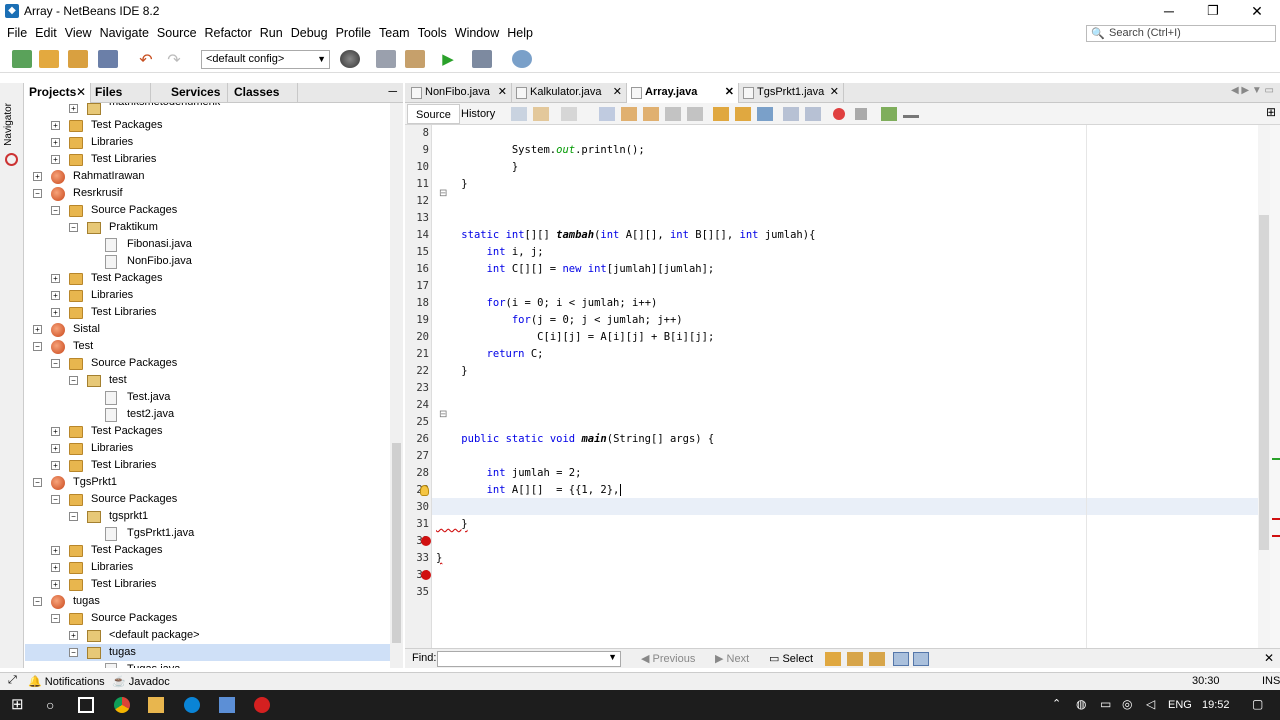 This screenshot has height=720, width=1280. What do you see at coordinates (396, 385) in the screenshot?
I see `tree-scrollbar` at bounding box center [396, 385].